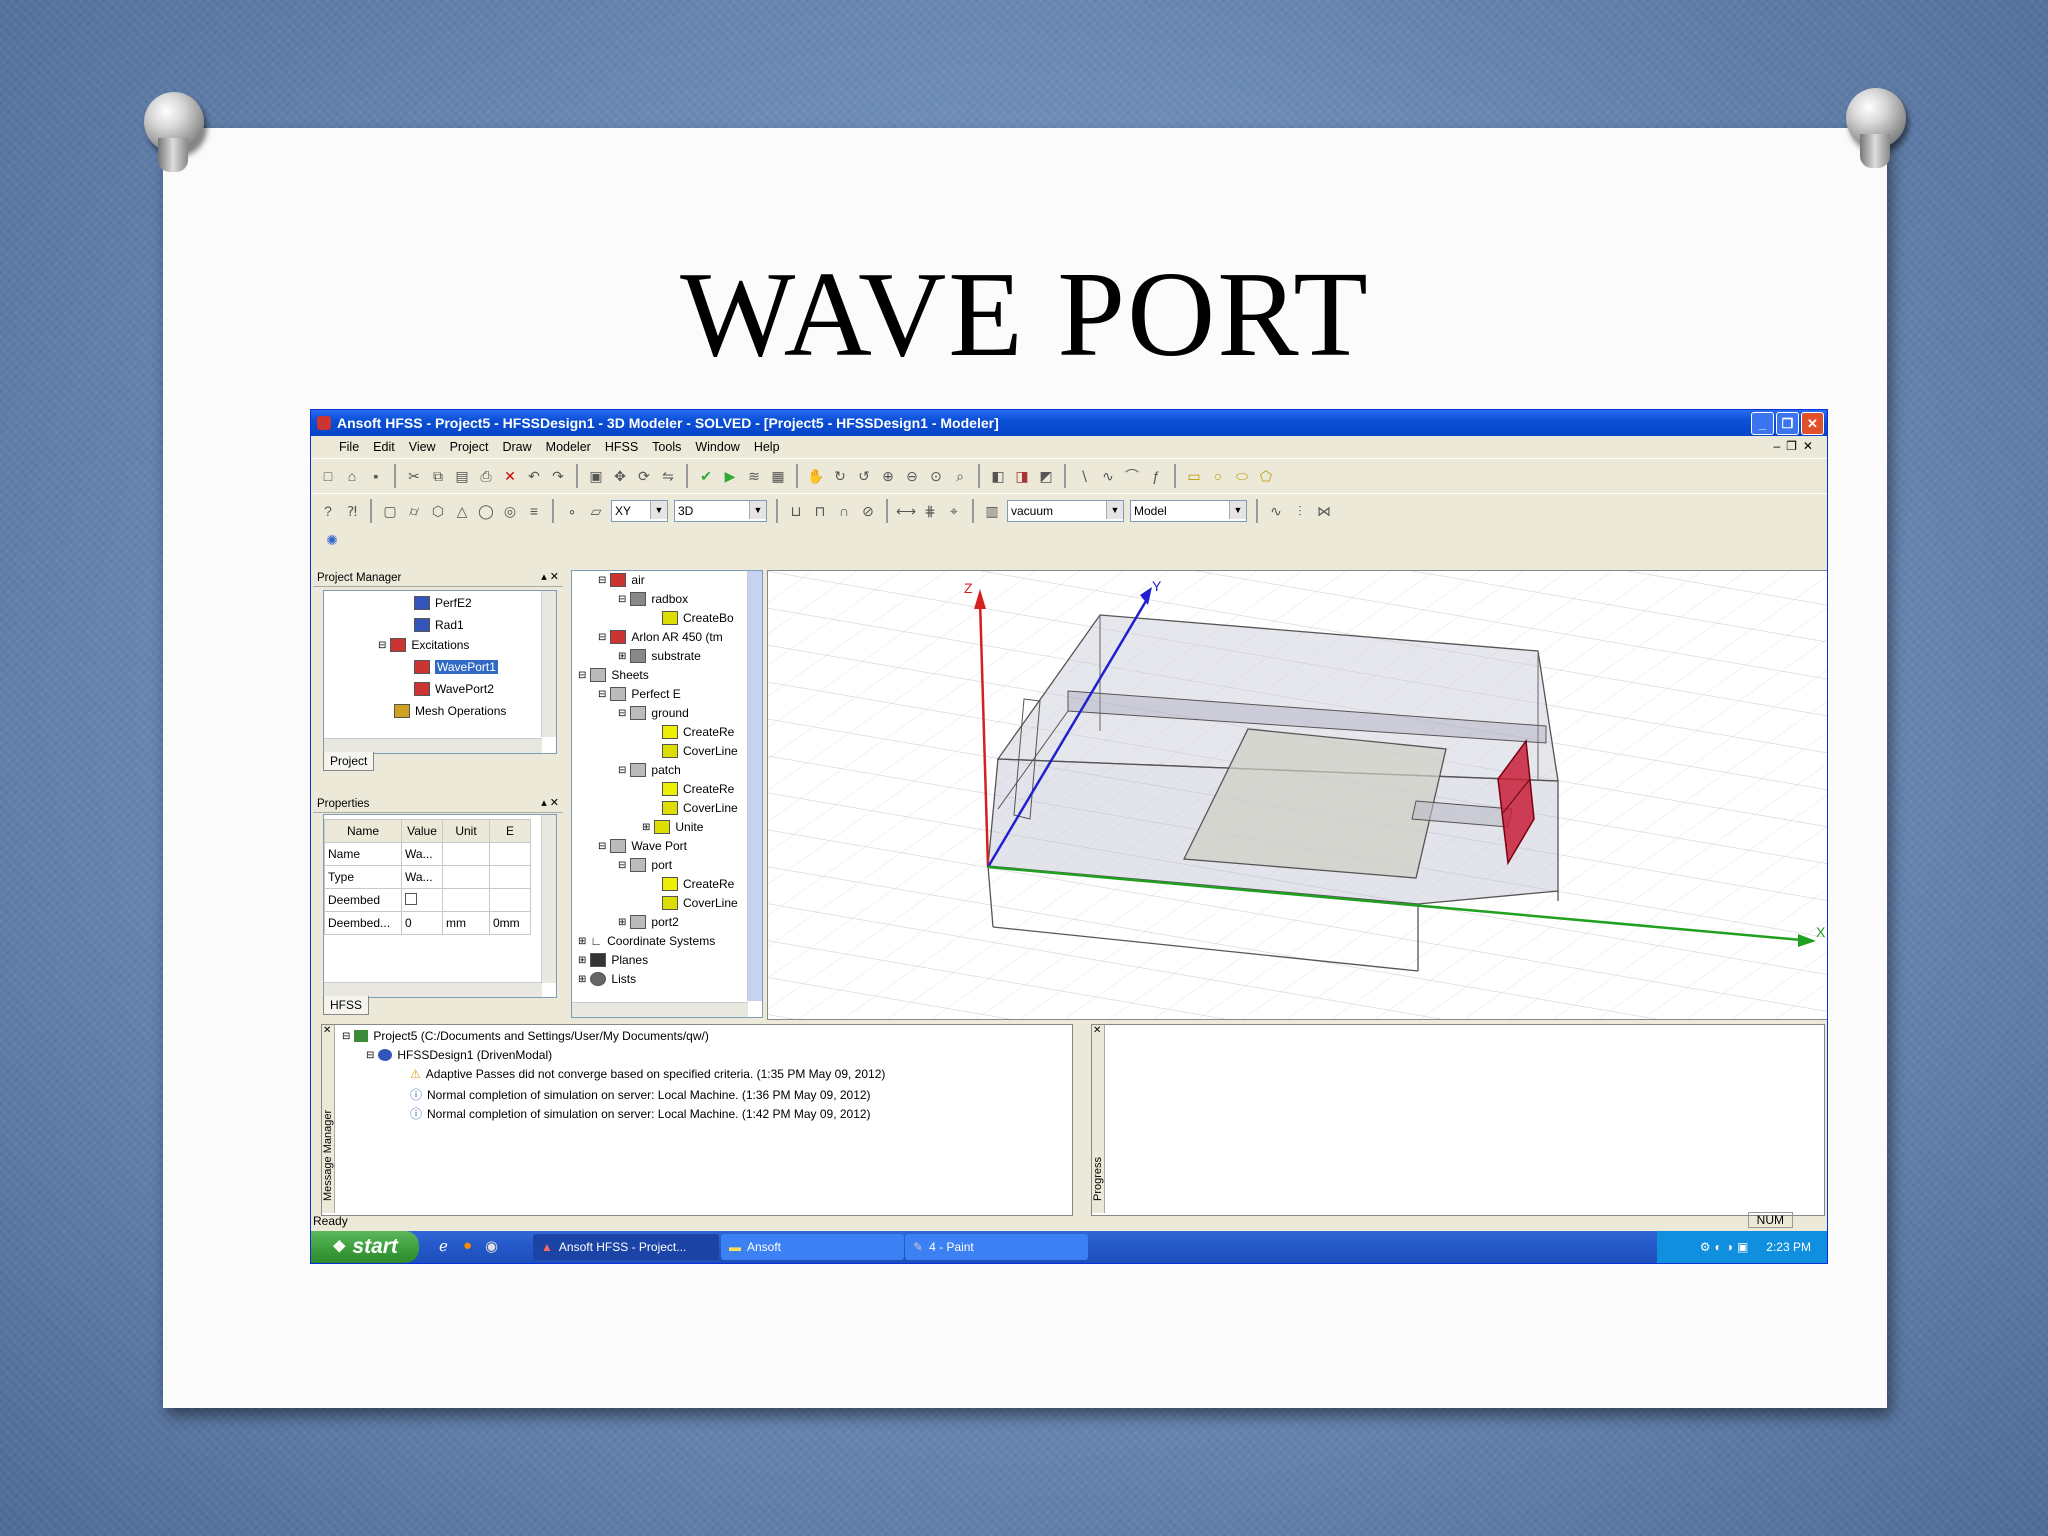 This screenshot has width=2048, height=1536. I want to click on sweep-icon: ∿, so click(1276, 511).